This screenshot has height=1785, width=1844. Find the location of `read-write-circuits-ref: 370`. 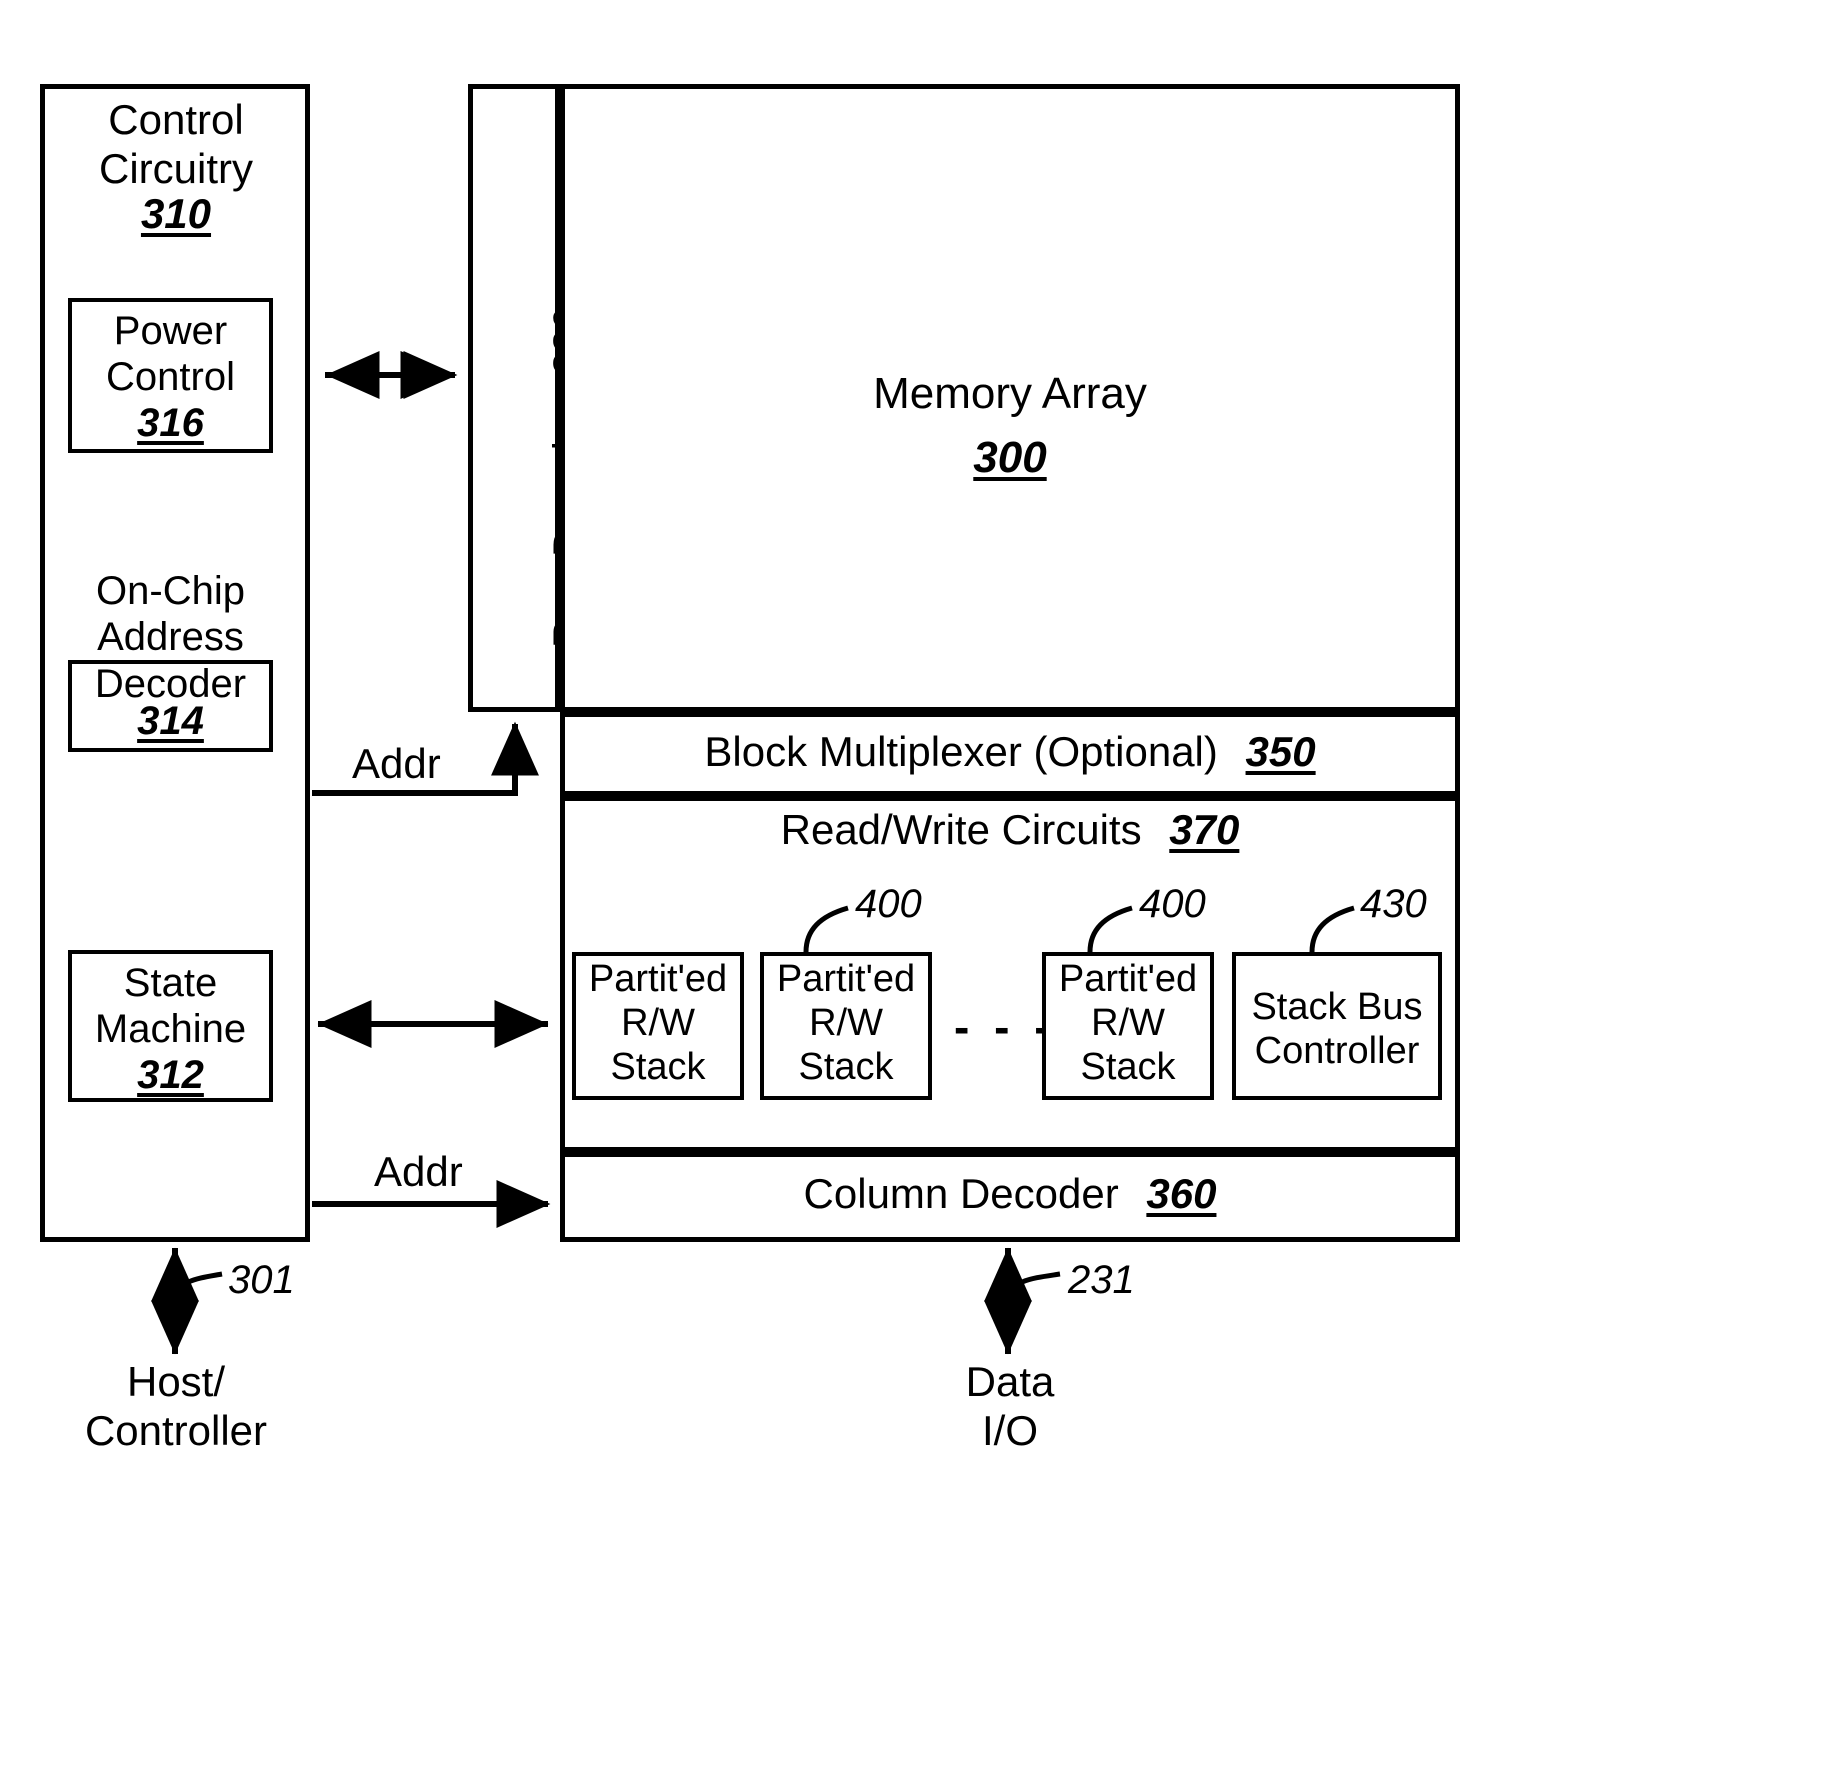

read-write-circuits-ref: 370 is located at coordinates (1204, 829).